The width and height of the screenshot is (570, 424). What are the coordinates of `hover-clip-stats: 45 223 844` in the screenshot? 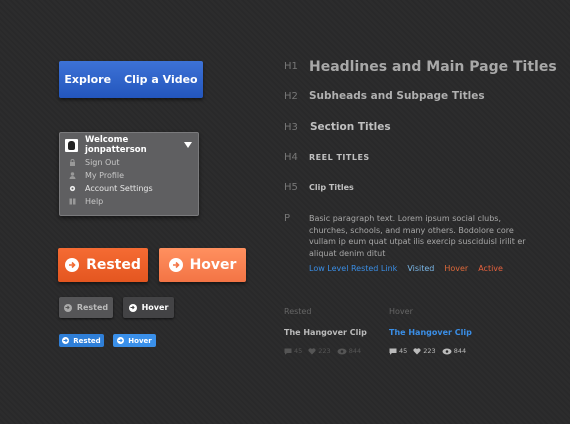 It's located at (427, 351).